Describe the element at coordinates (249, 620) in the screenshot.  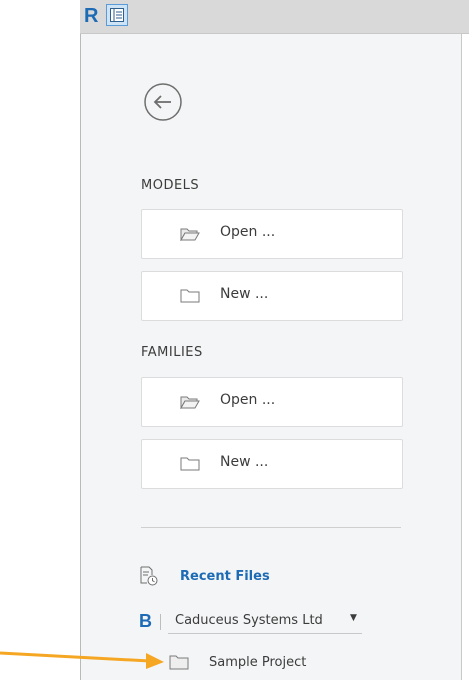
I see `company-name: Caduceus Systems Ltd` at that location.